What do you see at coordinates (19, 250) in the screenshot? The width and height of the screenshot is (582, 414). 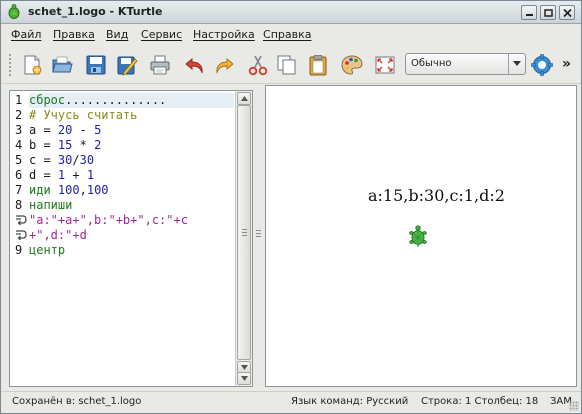 I see `line-number: 9` at bounding box center [19, 250].